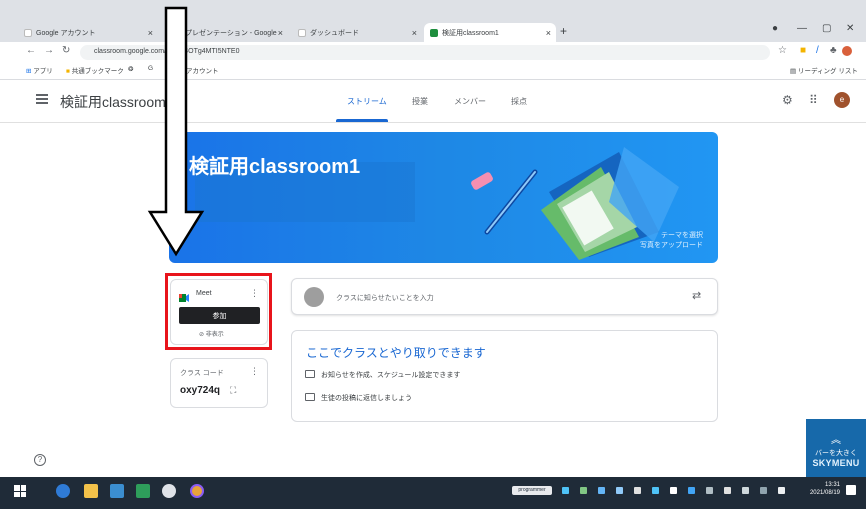  I want to click on repost-icon: ⇄, so click(696, 295).